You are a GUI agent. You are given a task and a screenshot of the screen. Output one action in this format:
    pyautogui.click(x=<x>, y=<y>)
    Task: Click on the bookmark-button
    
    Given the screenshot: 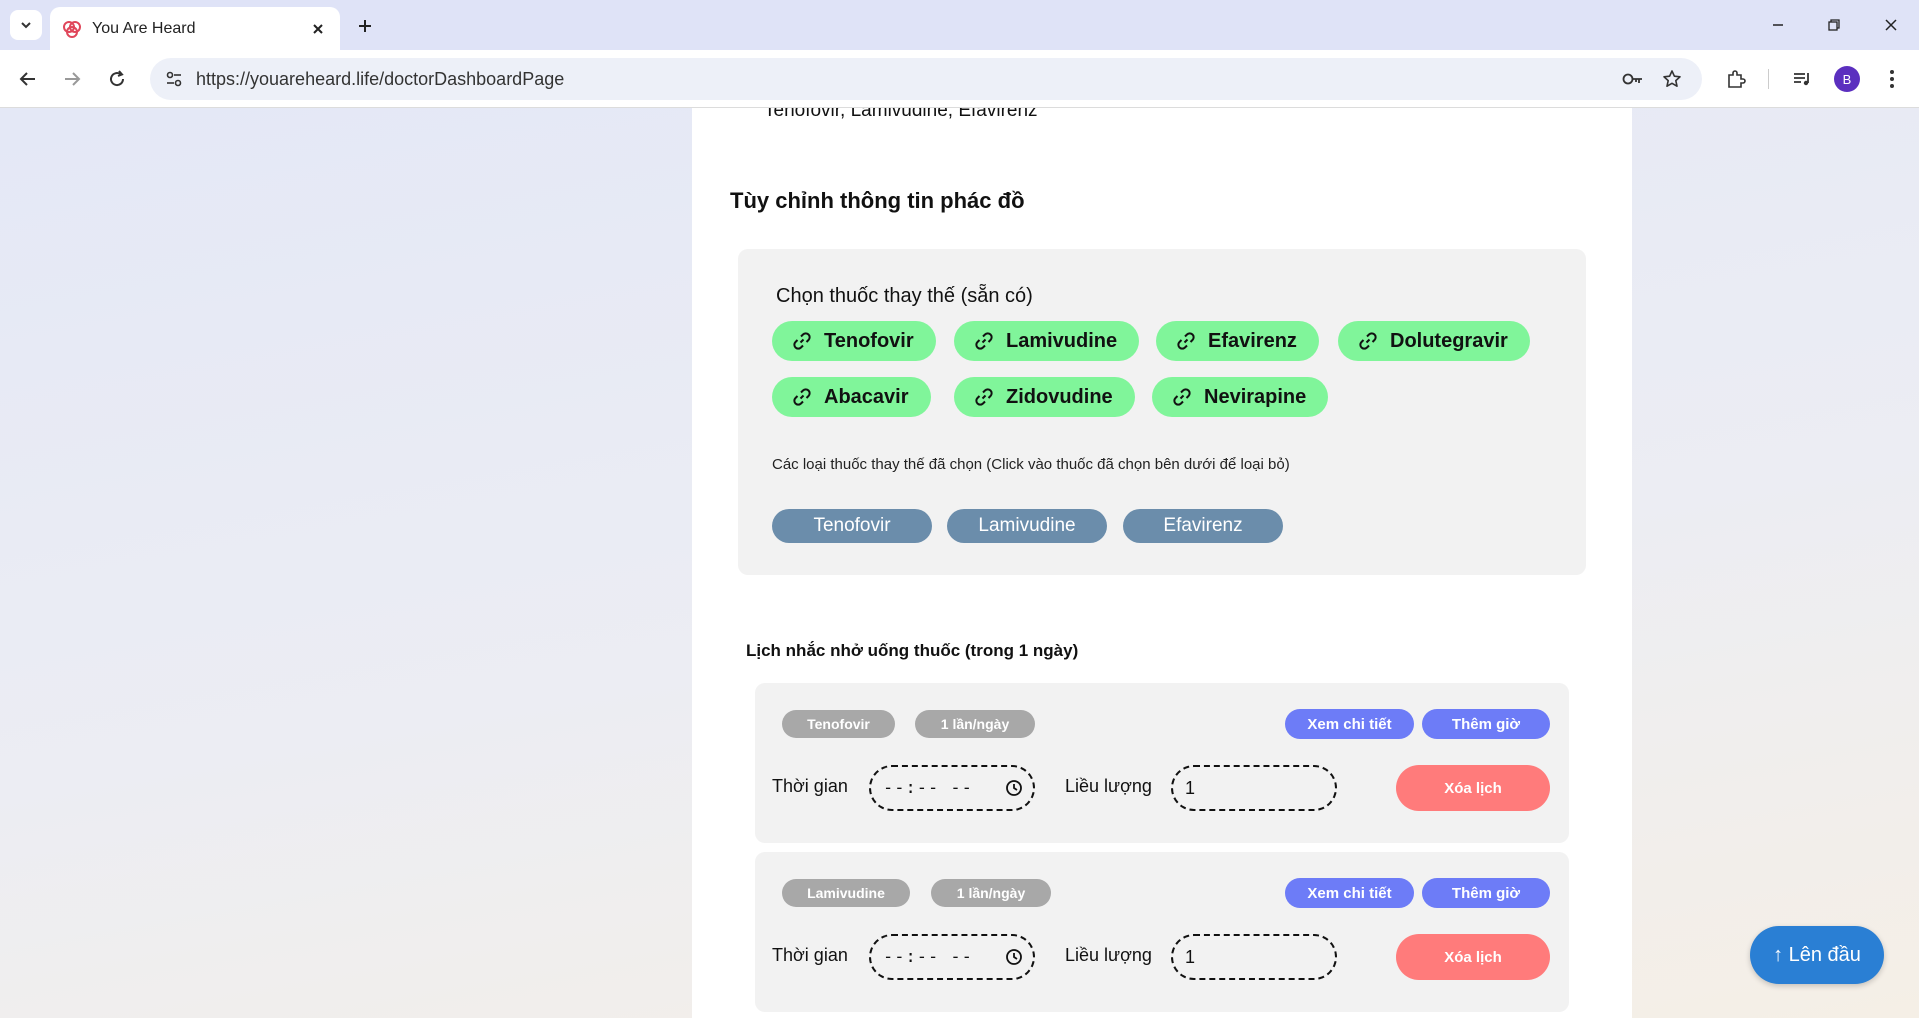 What is the action you would take?
    pyautogui.click(x=1672, y=79)
    